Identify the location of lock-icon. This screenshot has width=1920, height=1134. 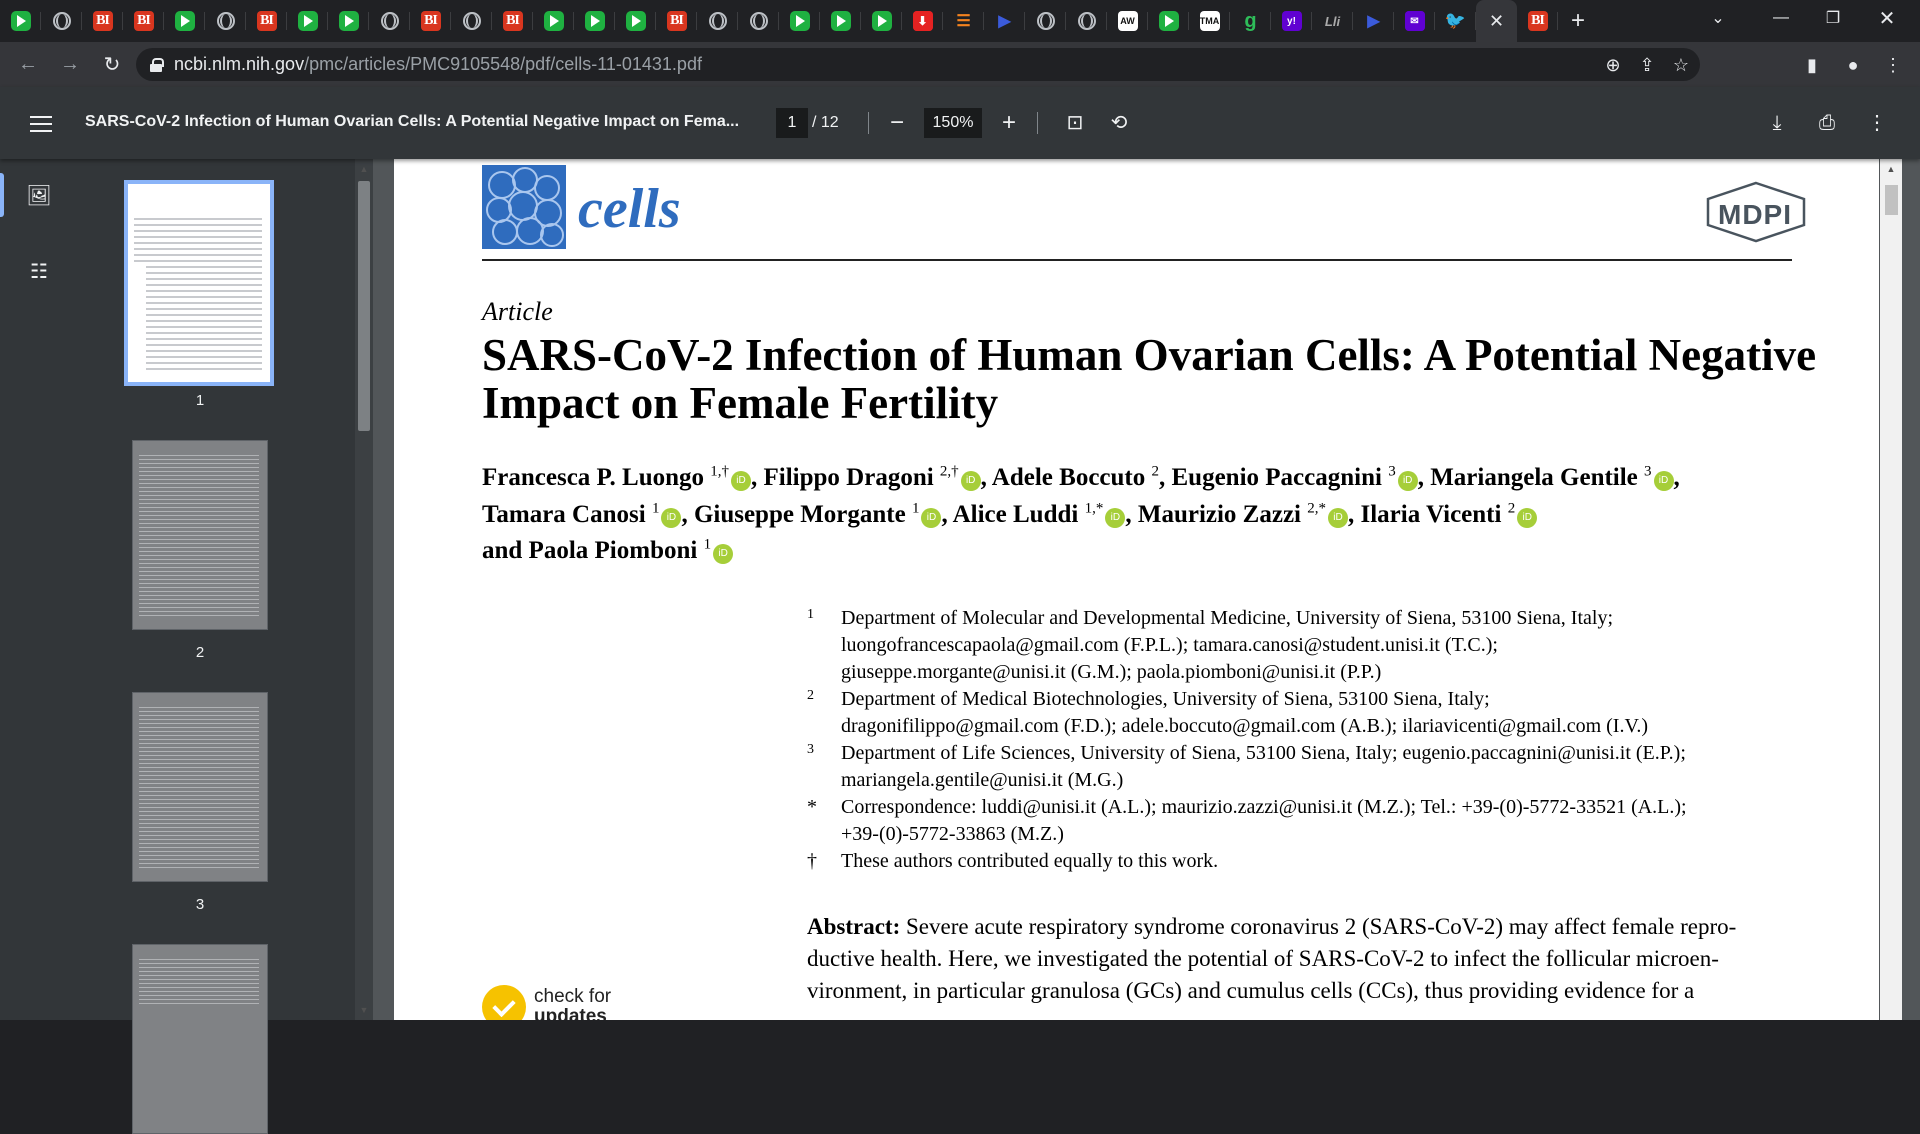
(157, 64).